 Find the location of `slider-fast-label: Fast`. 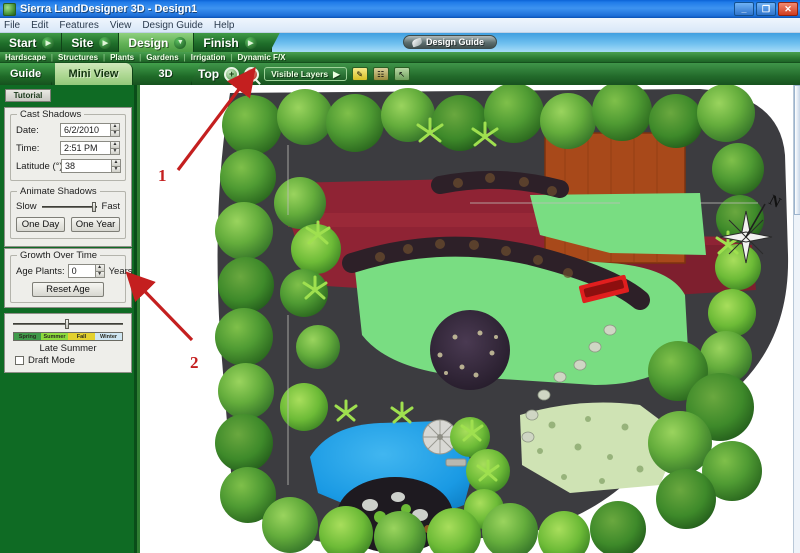

slider-fast-label: Fast is located at coordinates (110, 206).